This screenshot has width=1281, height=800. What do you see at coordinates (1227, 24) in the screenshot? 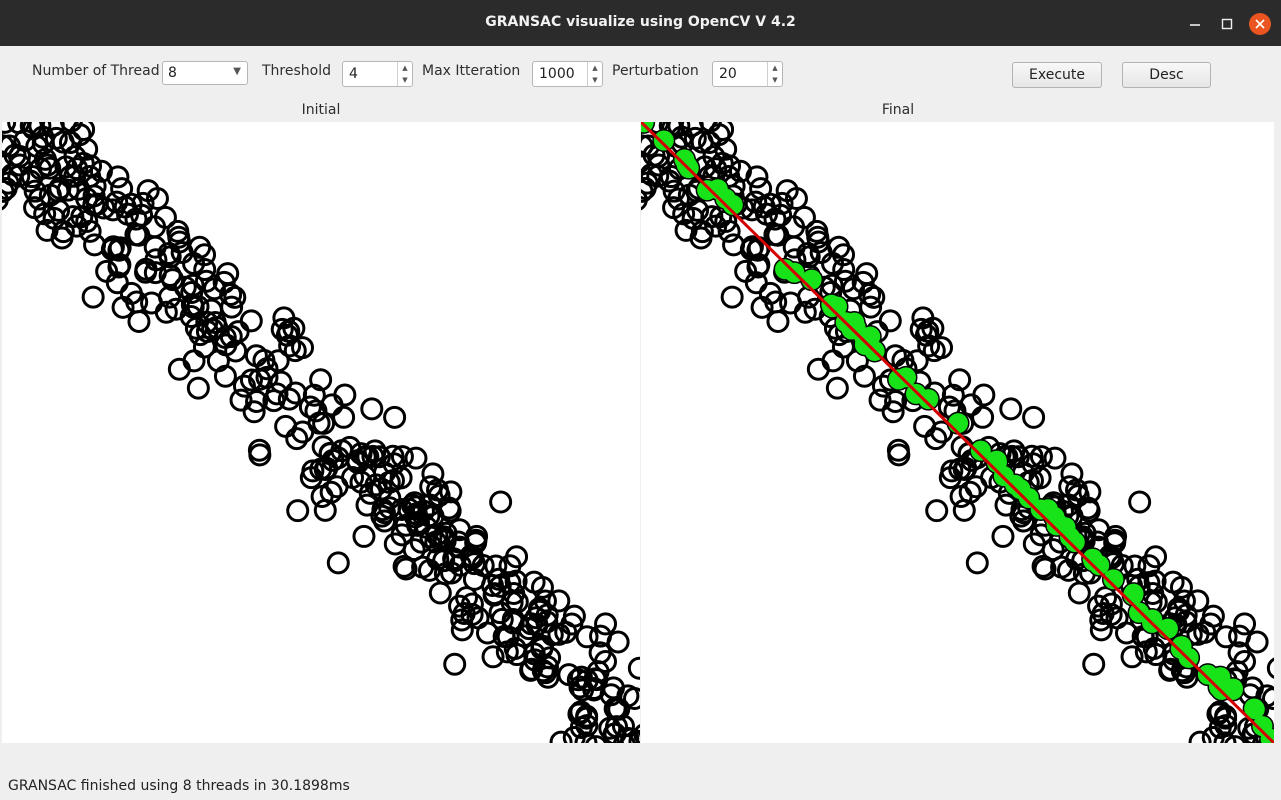
I see `maximize-icon` at bounding box center [1227, 24].